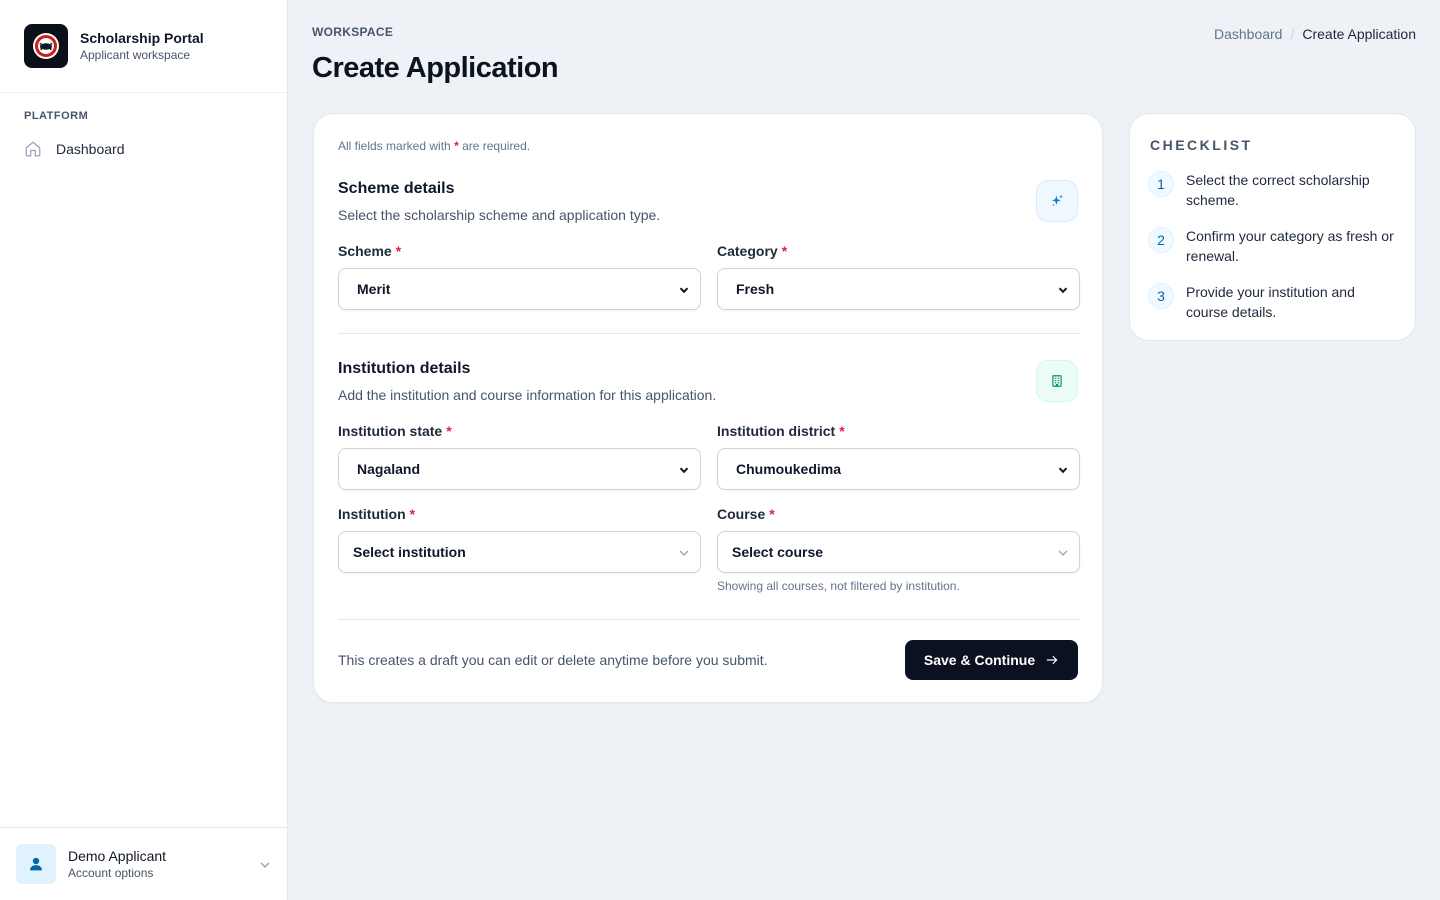  What do you see at coordinates (435, 68) in the screenshot?
I see `page-title: Create Application` at bounding box center [435, 68].